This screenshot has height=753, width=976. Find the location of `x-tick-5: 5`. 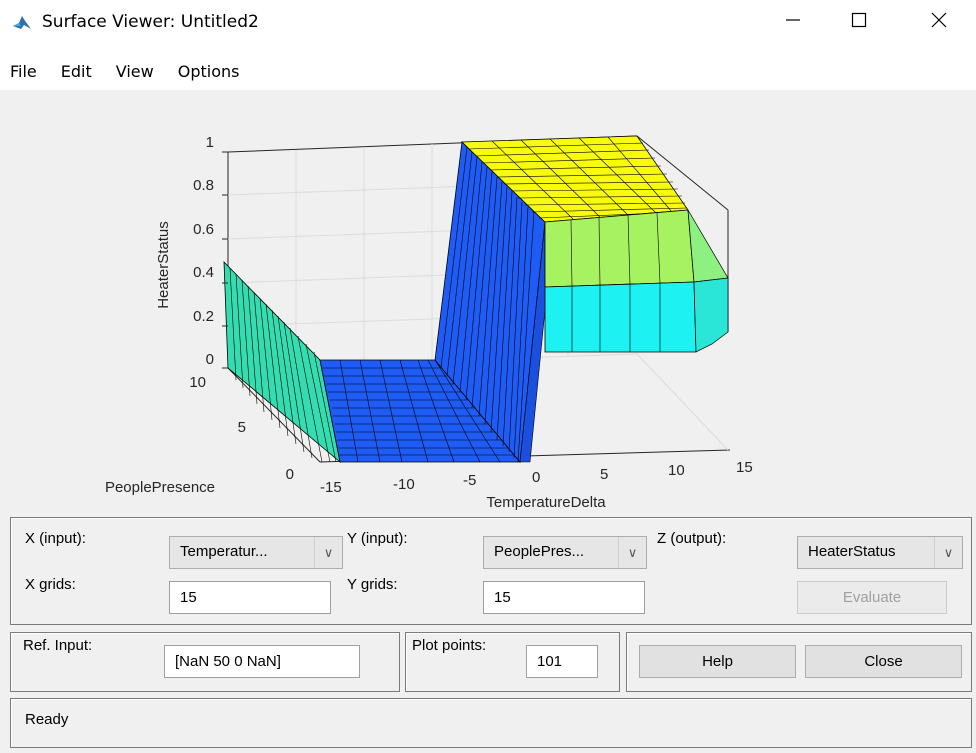

x-tick-5: 5 is located at coordinates (604, 474).